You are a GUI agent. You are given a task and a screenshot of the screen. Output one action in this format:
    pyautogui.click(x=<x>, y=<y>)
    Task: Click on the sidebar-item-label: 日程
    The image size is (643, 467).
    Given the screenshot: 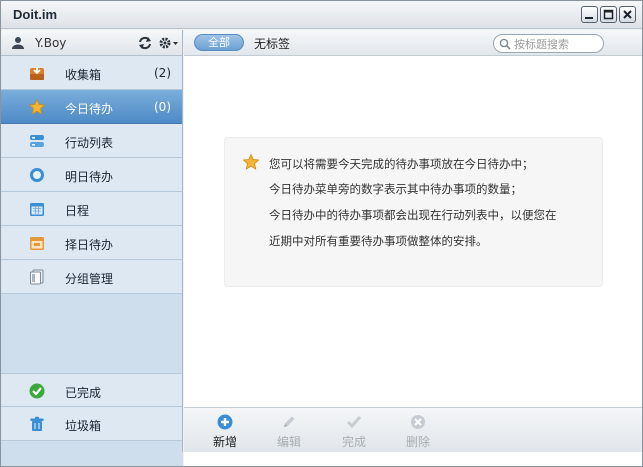 What is the action you would take?
    pyautogui.click(x=77, y=211)
    